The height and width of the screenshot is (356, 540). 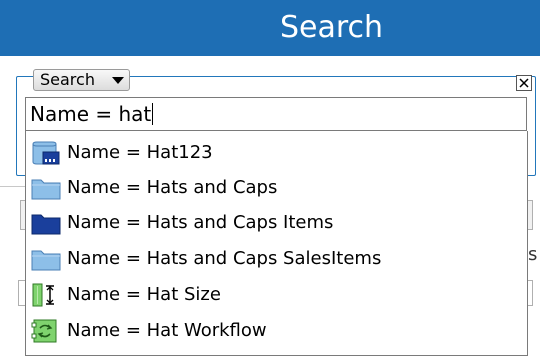 I want to click on search-query-text: Name = hat, so click(x=91, y=114).